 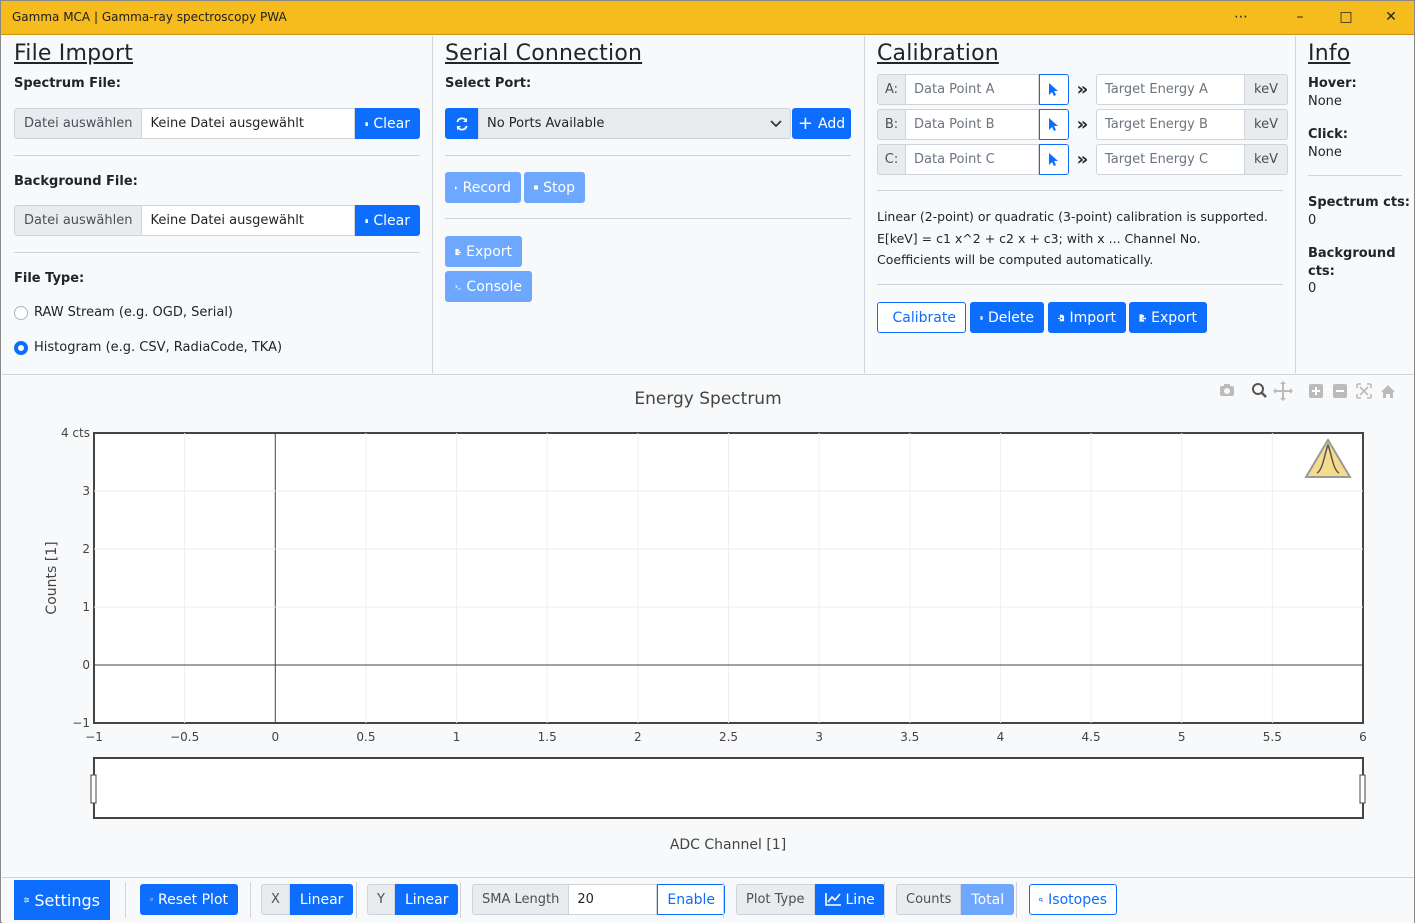 I want to click on stop-button: Stop, so click(x=554, y=187).